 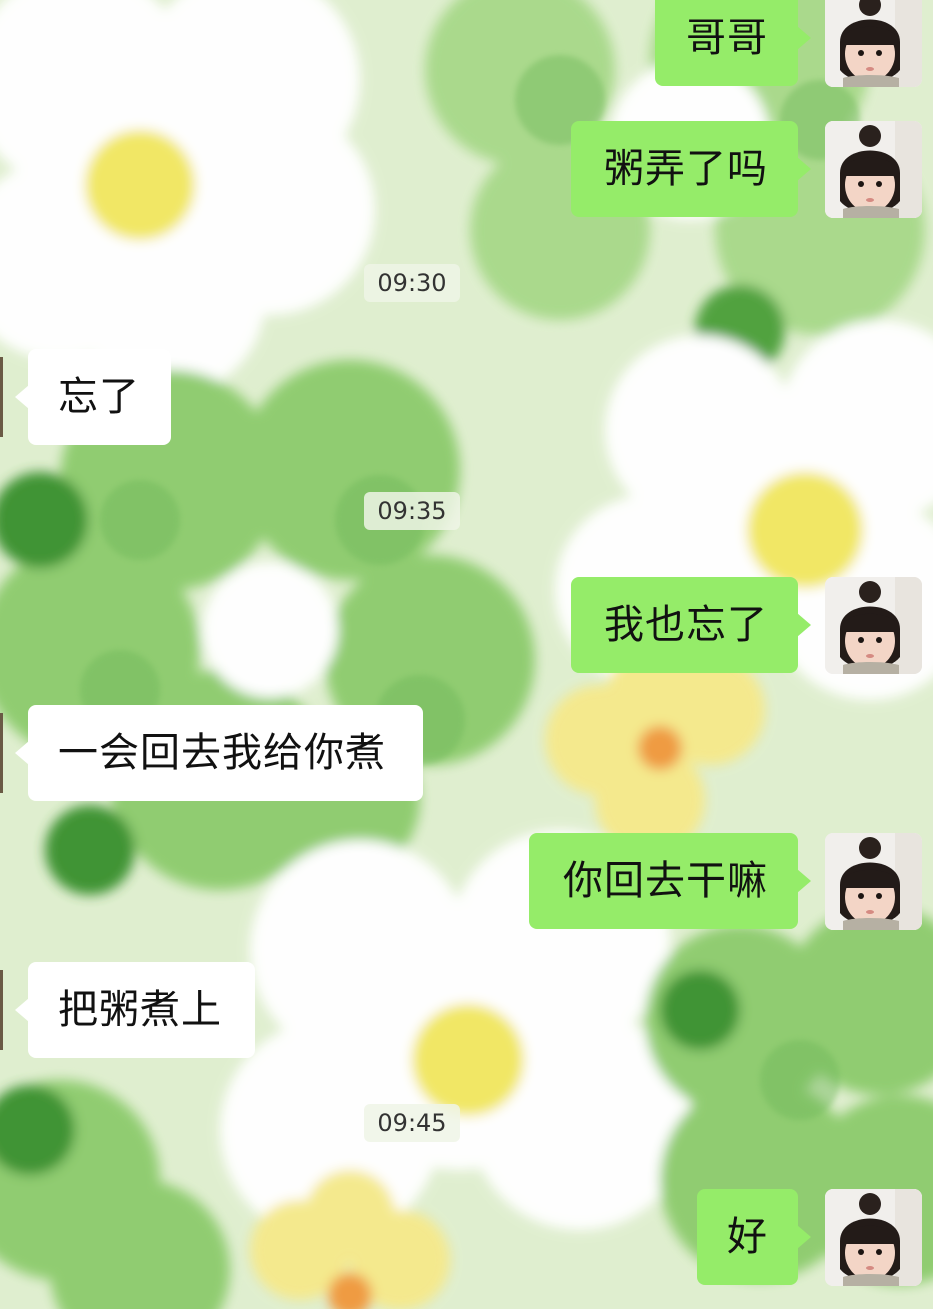 I want to click on message-bubble-sent: 你回去干嘛, so click(x=670, y=881).